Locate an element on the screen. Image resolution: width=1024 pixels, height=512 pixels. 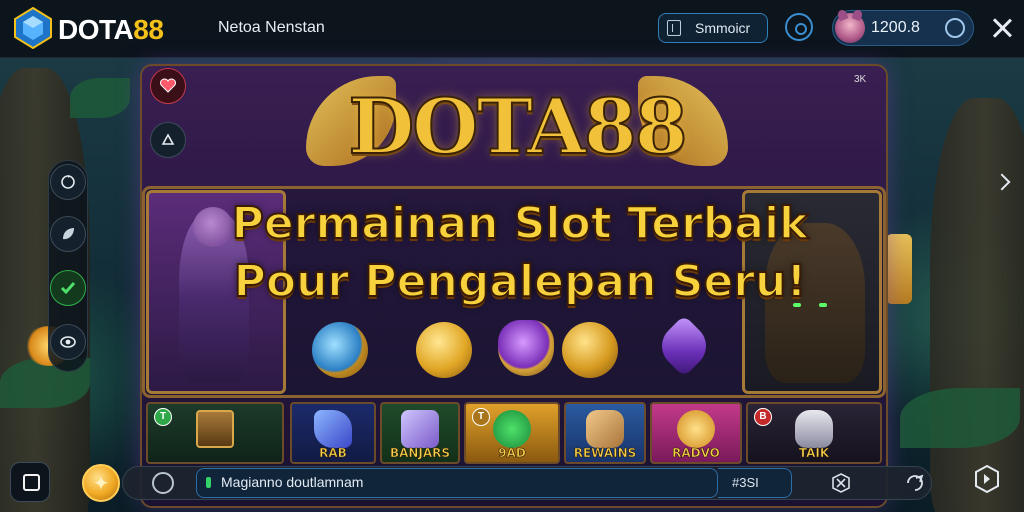
reel-symbols is located at coordinates (520, 349).